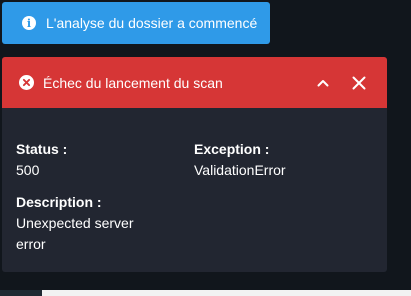 This screenshot has width=411, height=296. I want to click on exception-label: Exception :, so click(232, 149).